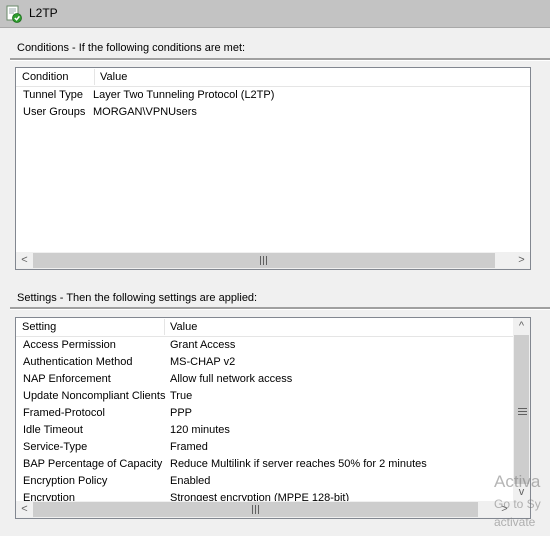 Image resolution: width=550 pixels, height=536 pixels. Describe the element at coordinates (203, 345) in the screenshot. I see `setting-value: Grant Access` at that location.